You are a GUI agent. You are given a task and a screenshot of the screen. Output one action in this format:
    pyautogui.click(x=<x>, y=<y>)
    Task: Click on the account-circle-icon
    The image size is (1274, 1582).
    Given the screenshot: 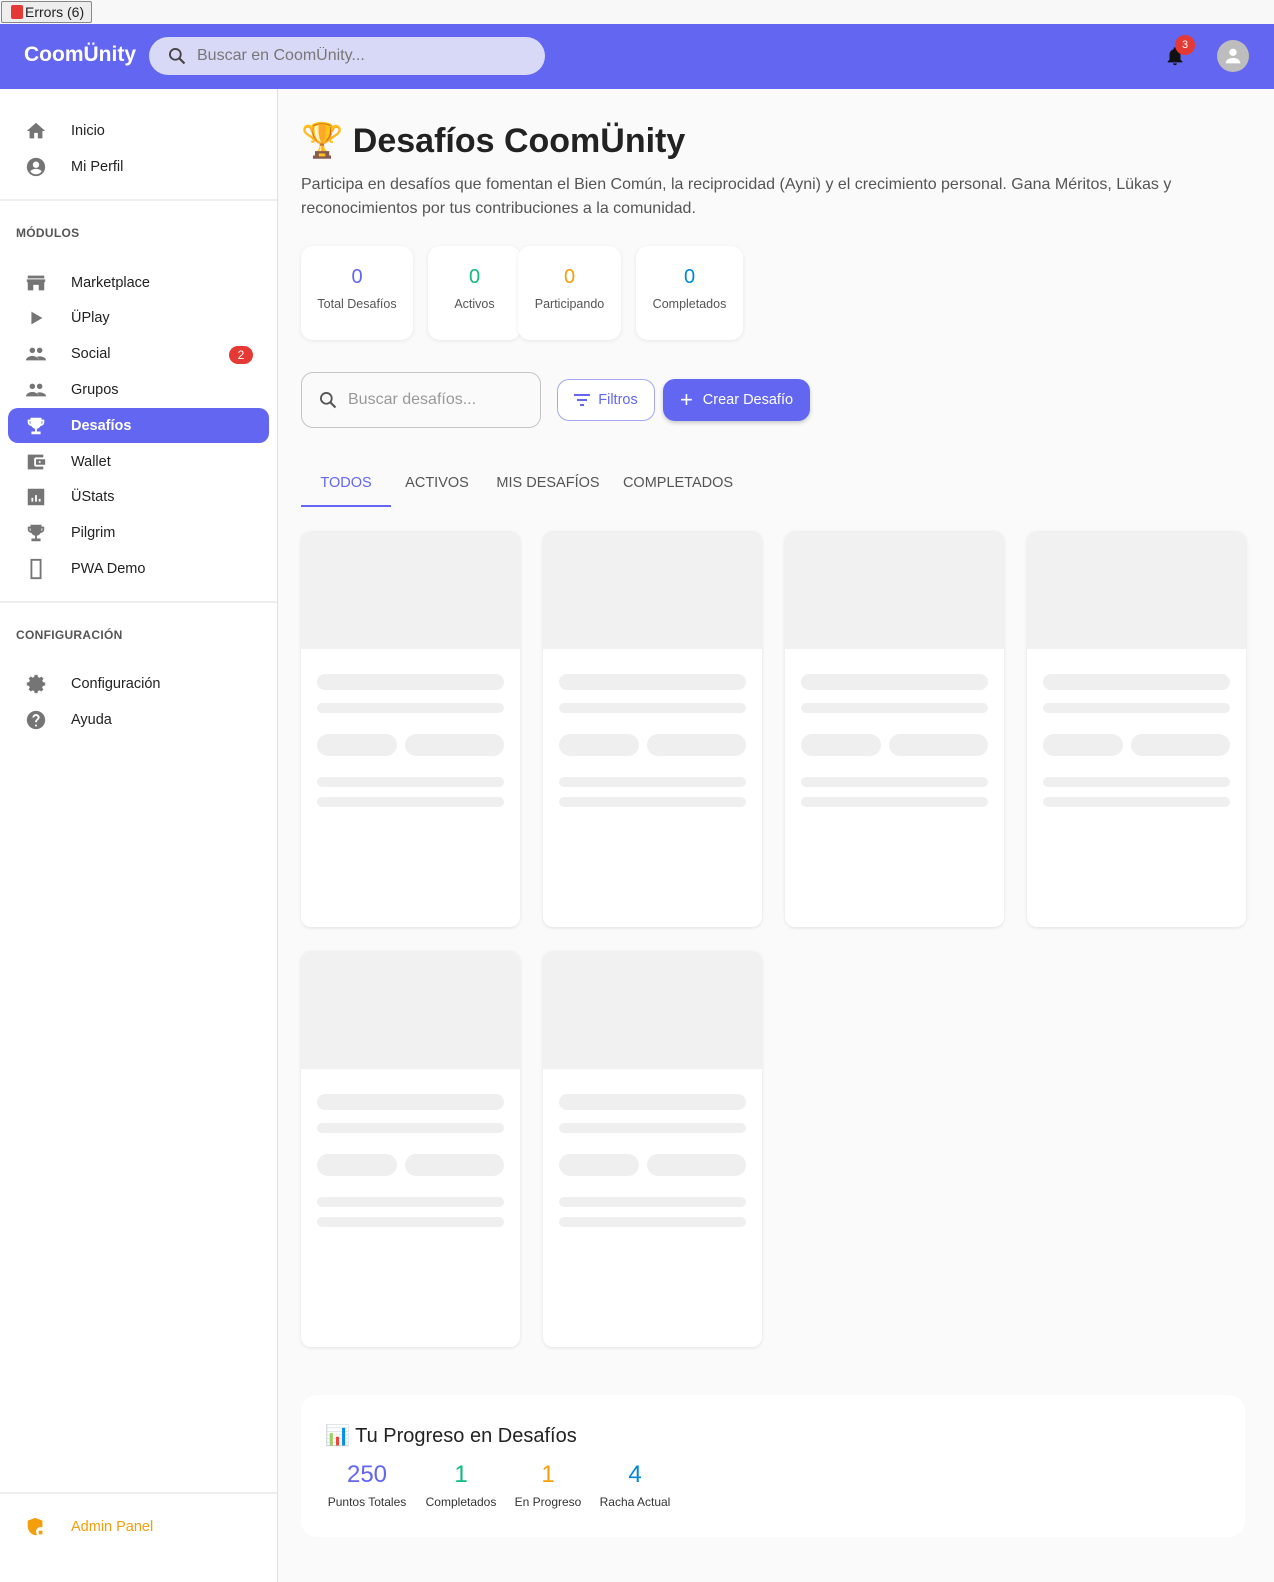 What is the action you would take?
    pyautogui.click(x=36, y=167)
    